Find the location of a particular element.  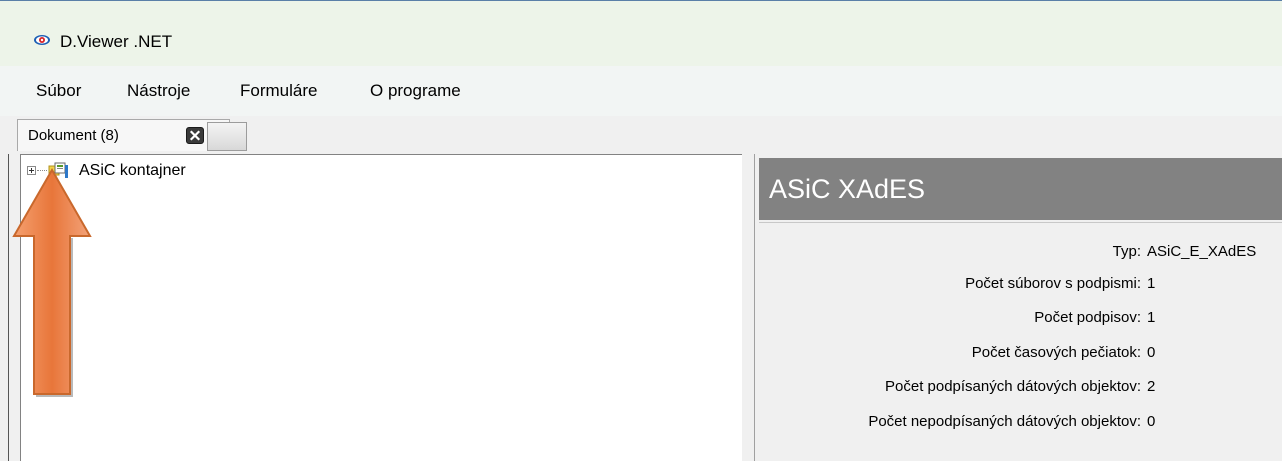

details-divider is located at coordinates (1020, 222).